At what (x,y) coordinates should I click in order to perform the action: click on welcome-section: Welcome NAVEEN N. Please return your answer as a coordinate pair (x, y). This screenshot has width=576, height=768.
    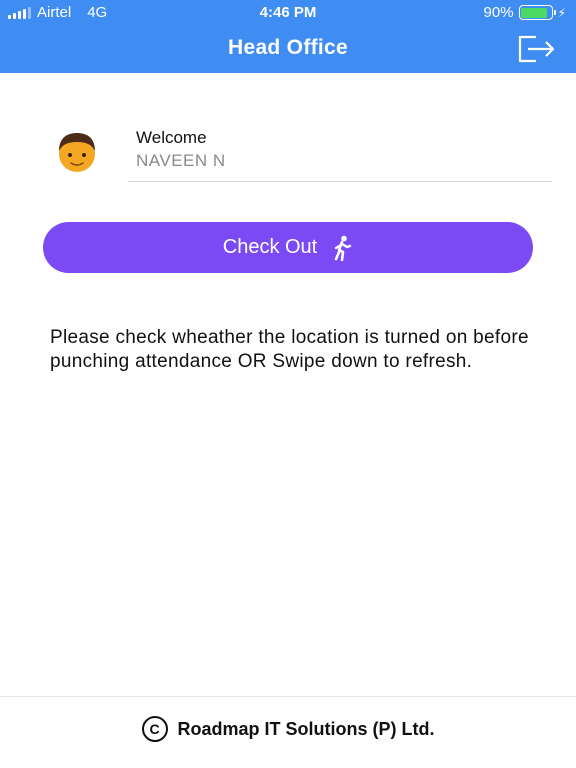
    Looking at the image, I should click on (288, 155).